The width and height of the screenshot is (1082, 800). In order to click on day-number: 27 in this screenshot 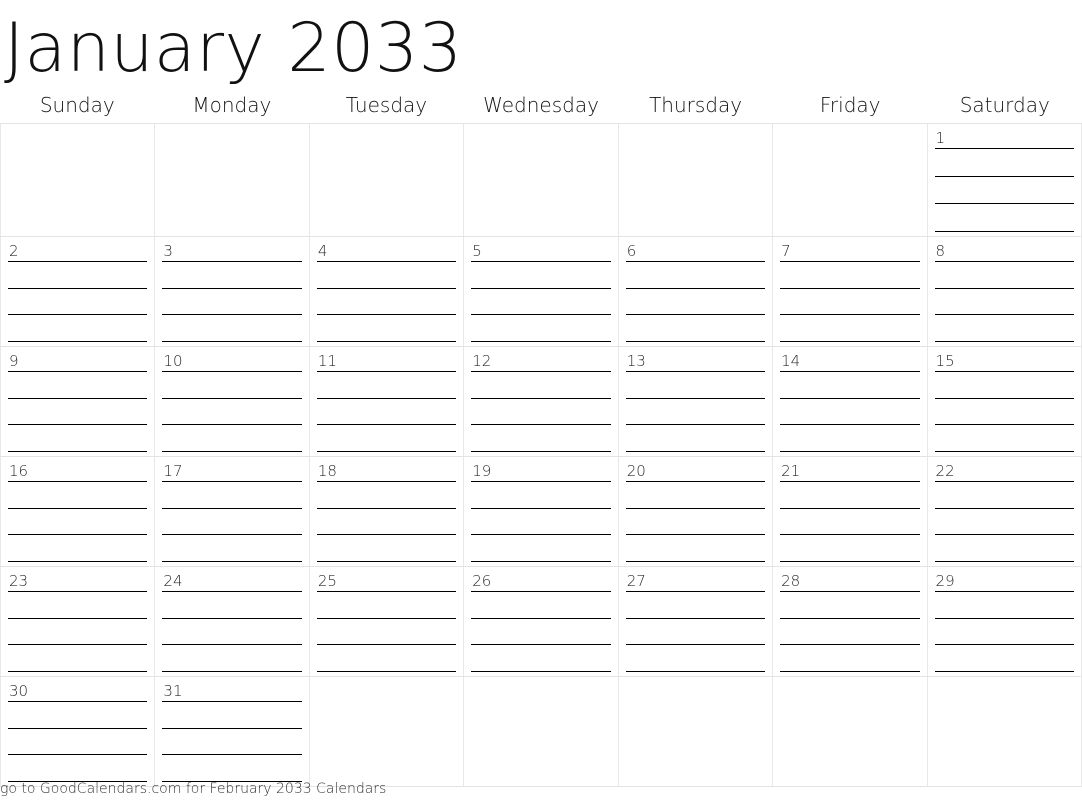, I will do `click(636, 581)`.